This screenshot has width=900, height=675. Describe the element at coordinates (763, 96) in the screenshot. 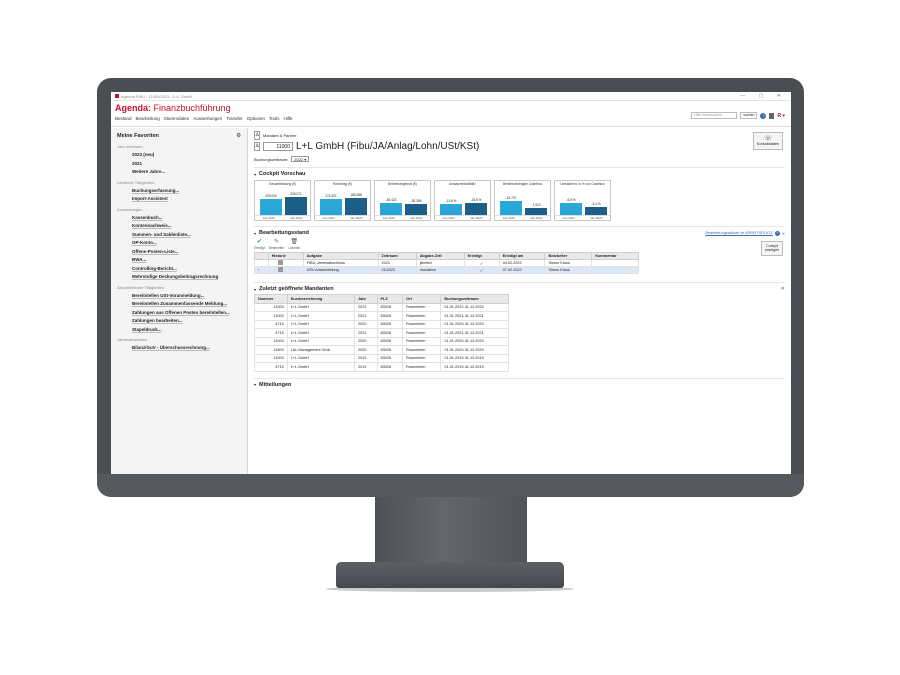

I see `window-controls: — ▢ ✕` at that location.